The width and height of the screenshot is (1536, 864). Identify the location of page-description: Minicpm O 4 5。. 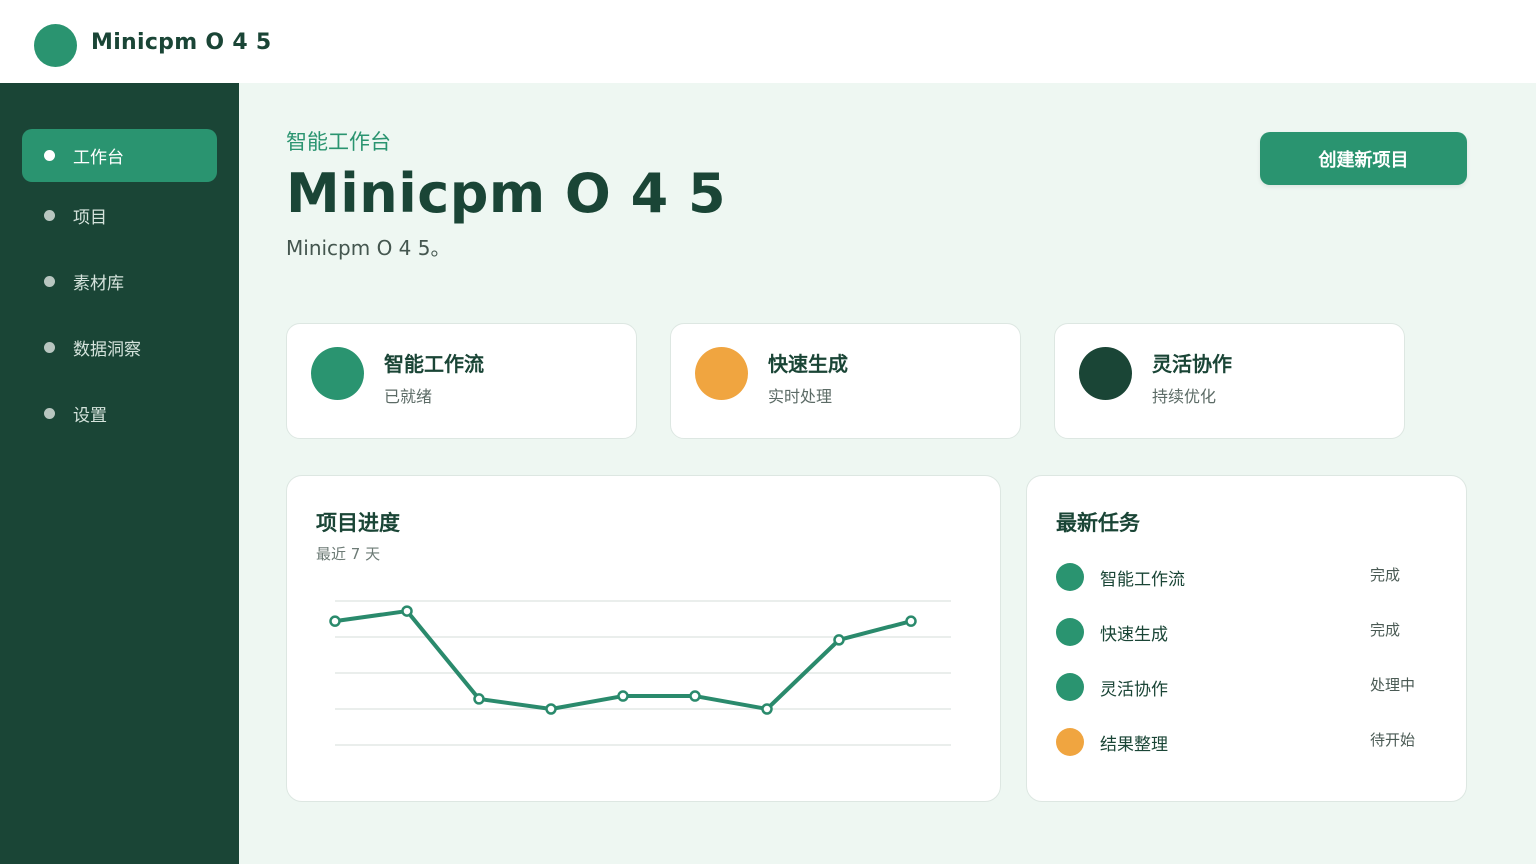
(368, 248).